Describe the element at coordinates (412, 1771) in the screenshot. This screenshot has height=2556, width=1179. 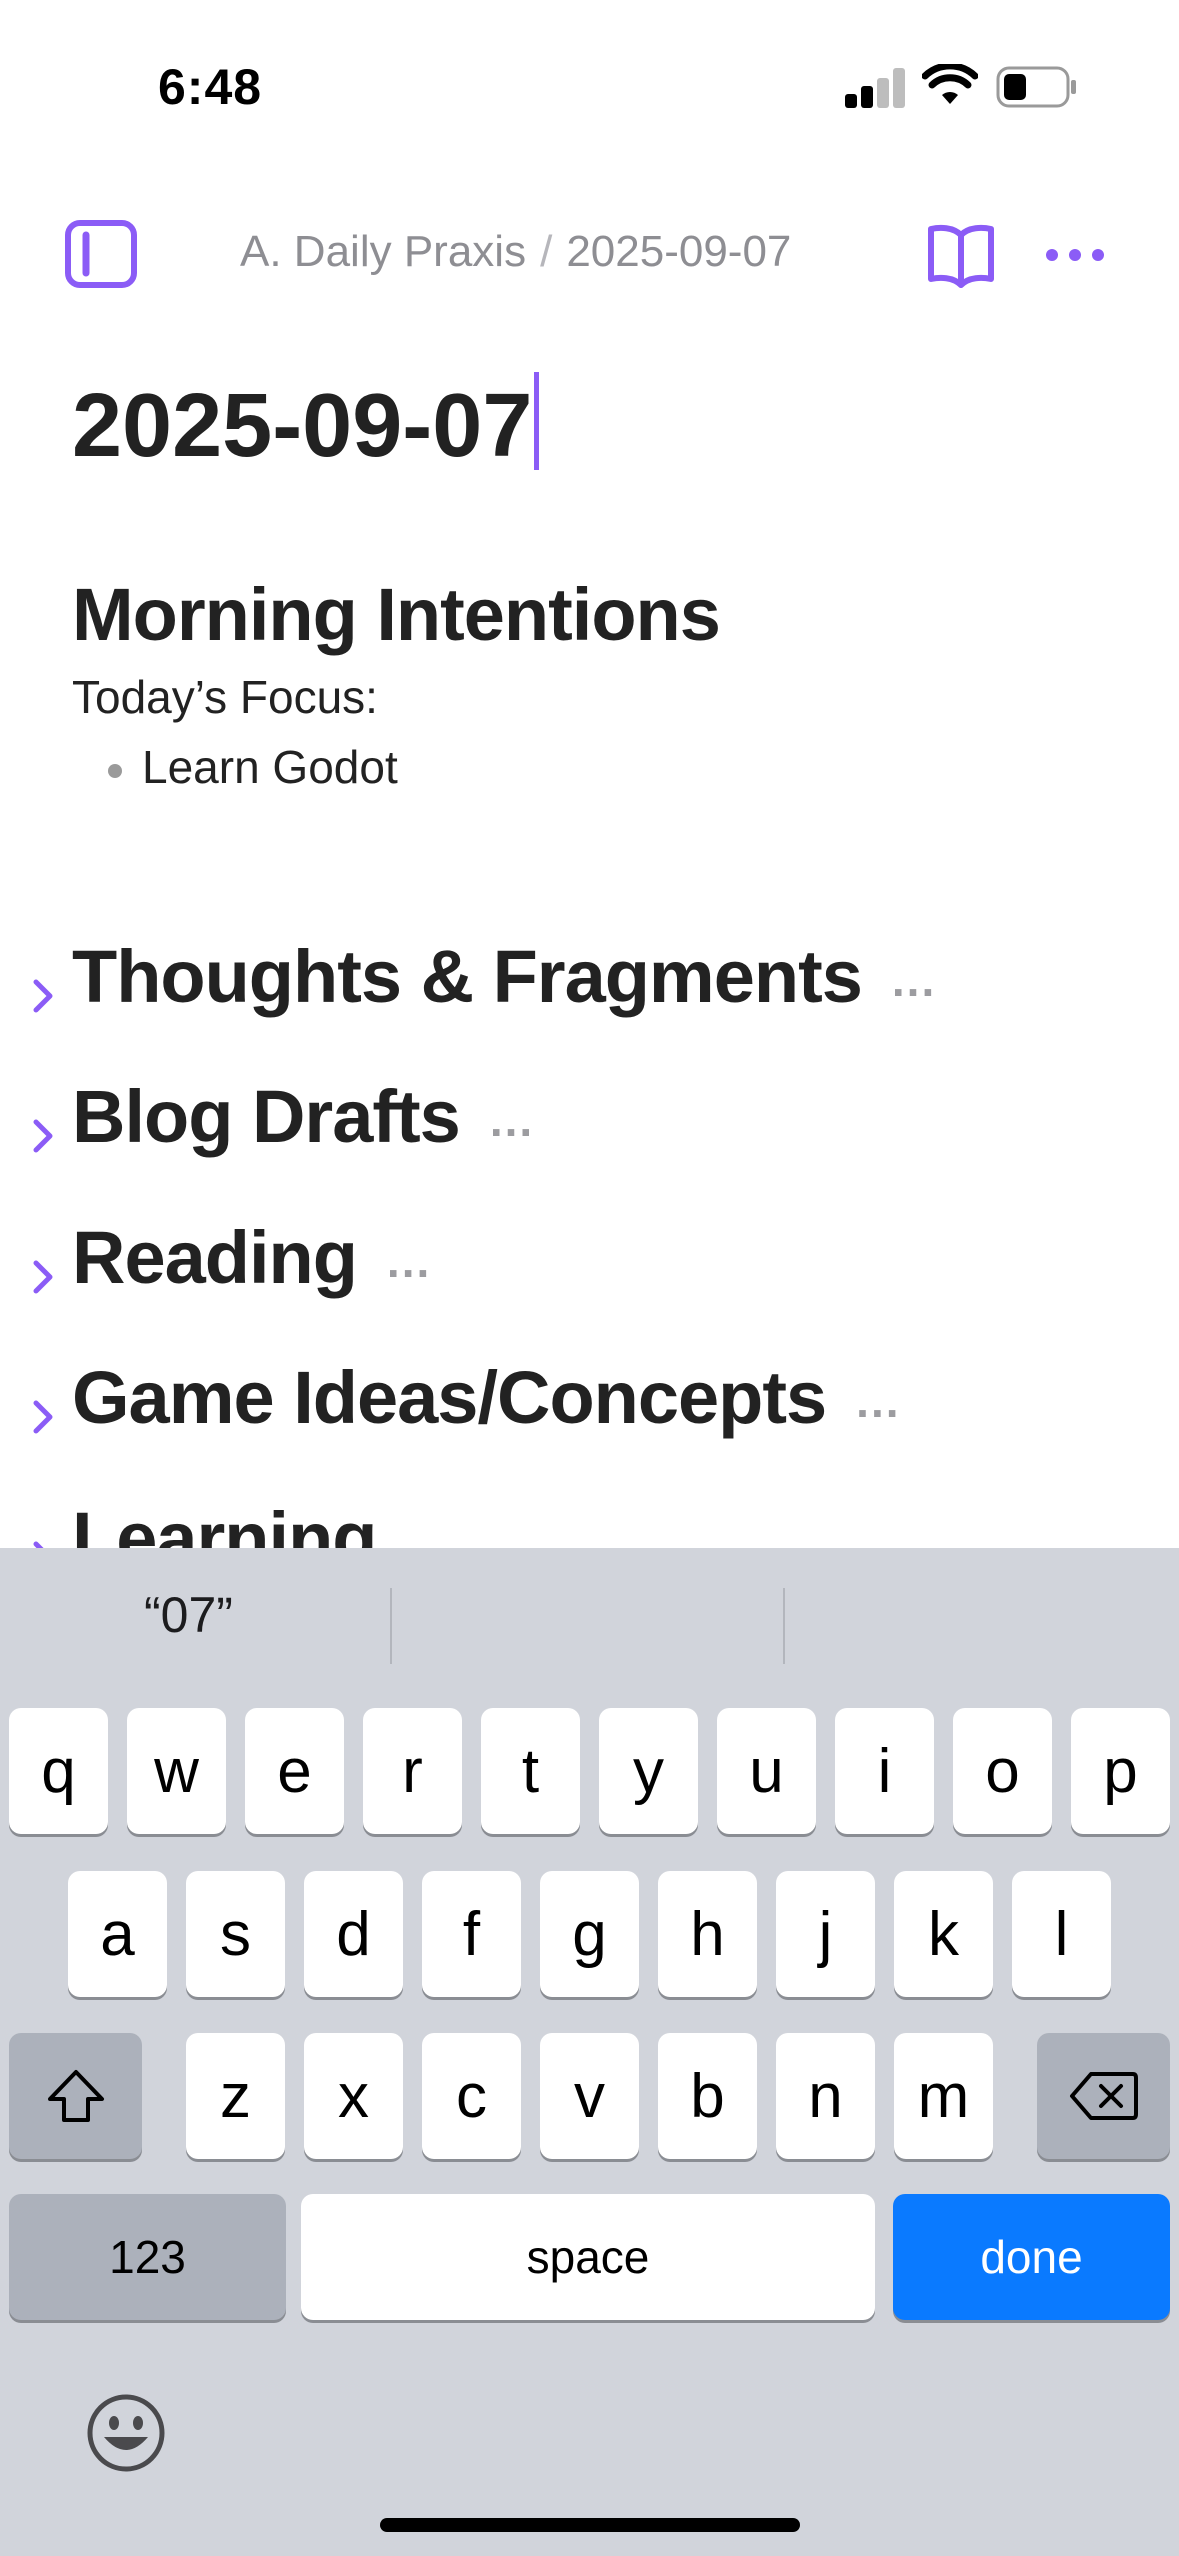
I see `key-r: r` at that location.